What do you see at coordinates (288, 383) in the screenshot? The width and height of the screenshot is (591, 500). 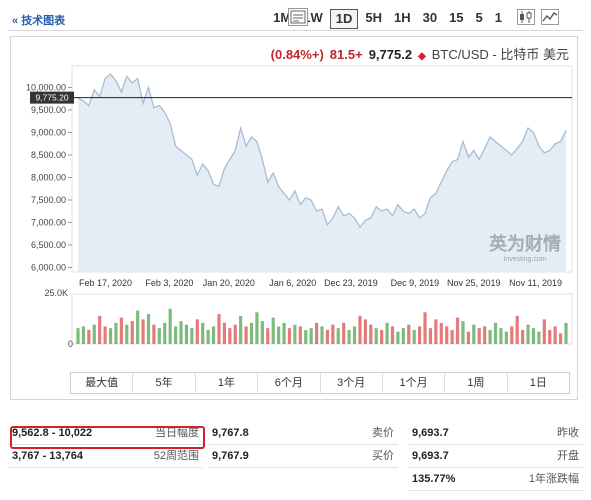 I see `range-tab-4: 6个月` at bounding box center [288, 383].